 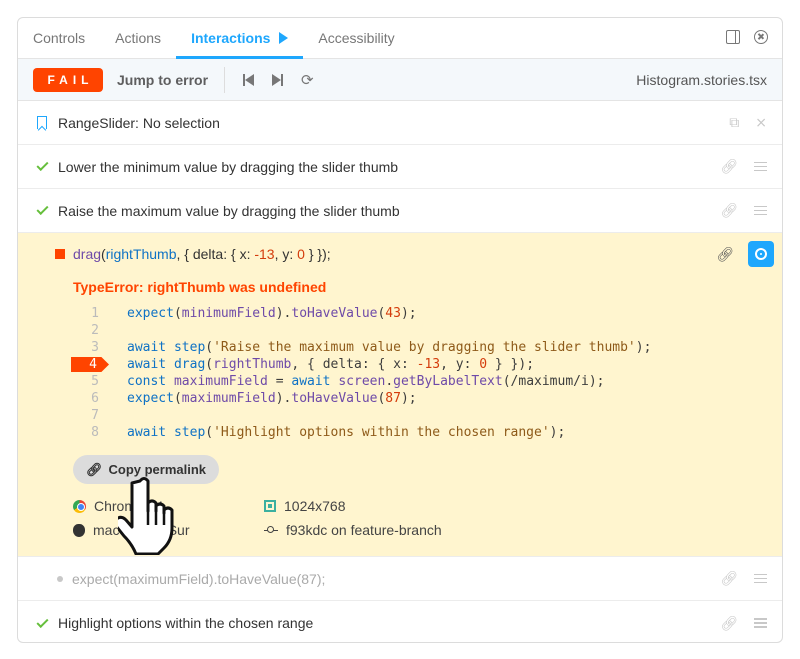 I want to click on apple-icon, so click(x=79, y=530).